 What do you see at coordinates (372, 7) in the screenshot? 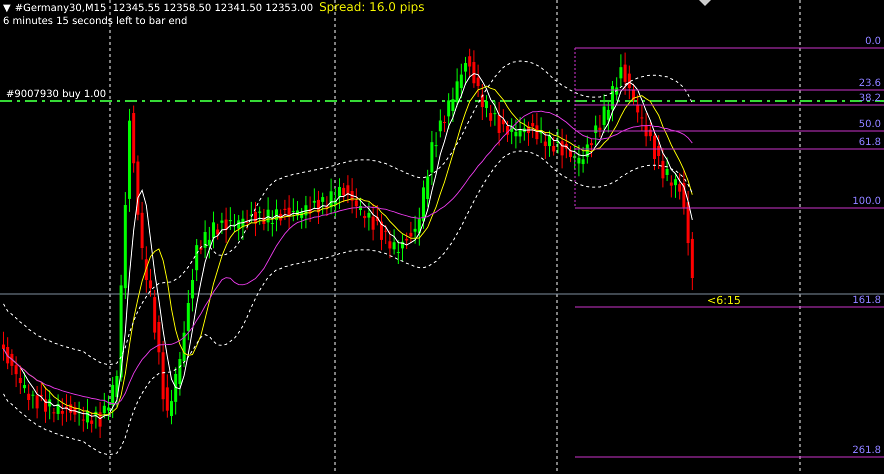
I see `spread-label: Spread: 16.0 pips` at bounding box center [372, 7].